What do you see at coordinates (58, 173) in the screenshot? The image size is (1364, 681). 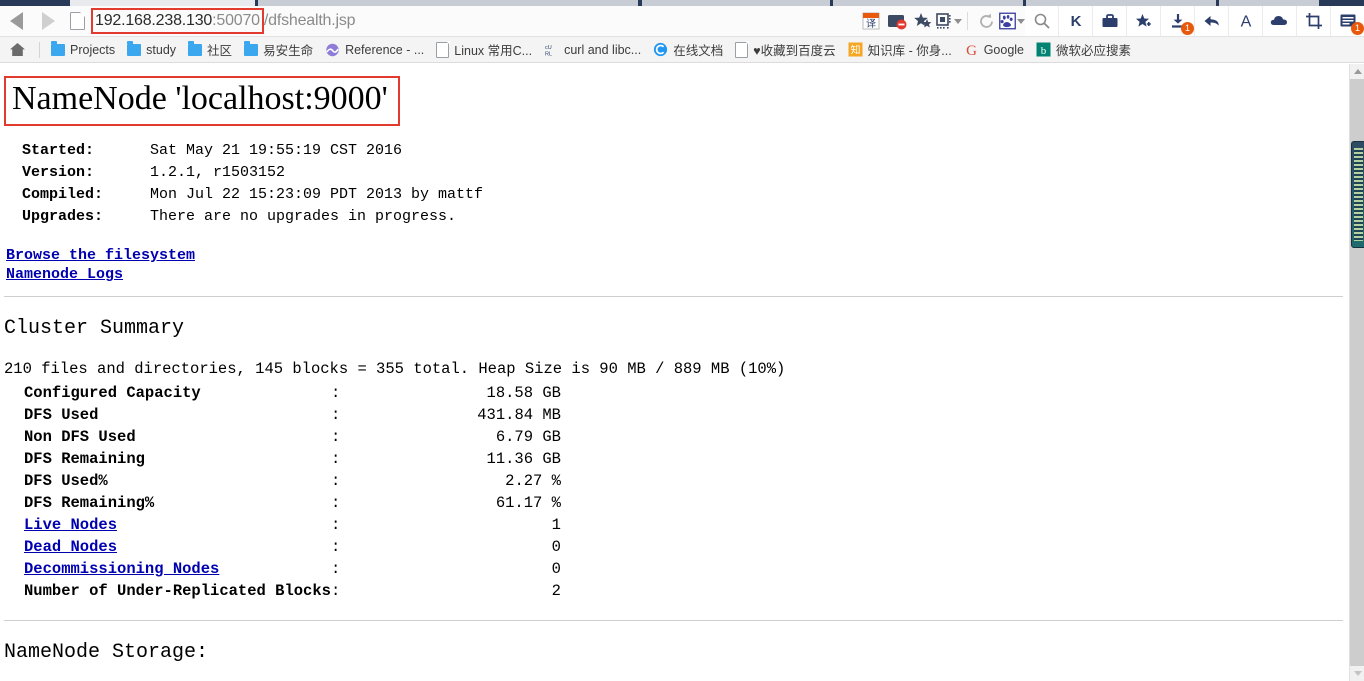 I see `meta-key: Version:` at bounding box center [58, 173].